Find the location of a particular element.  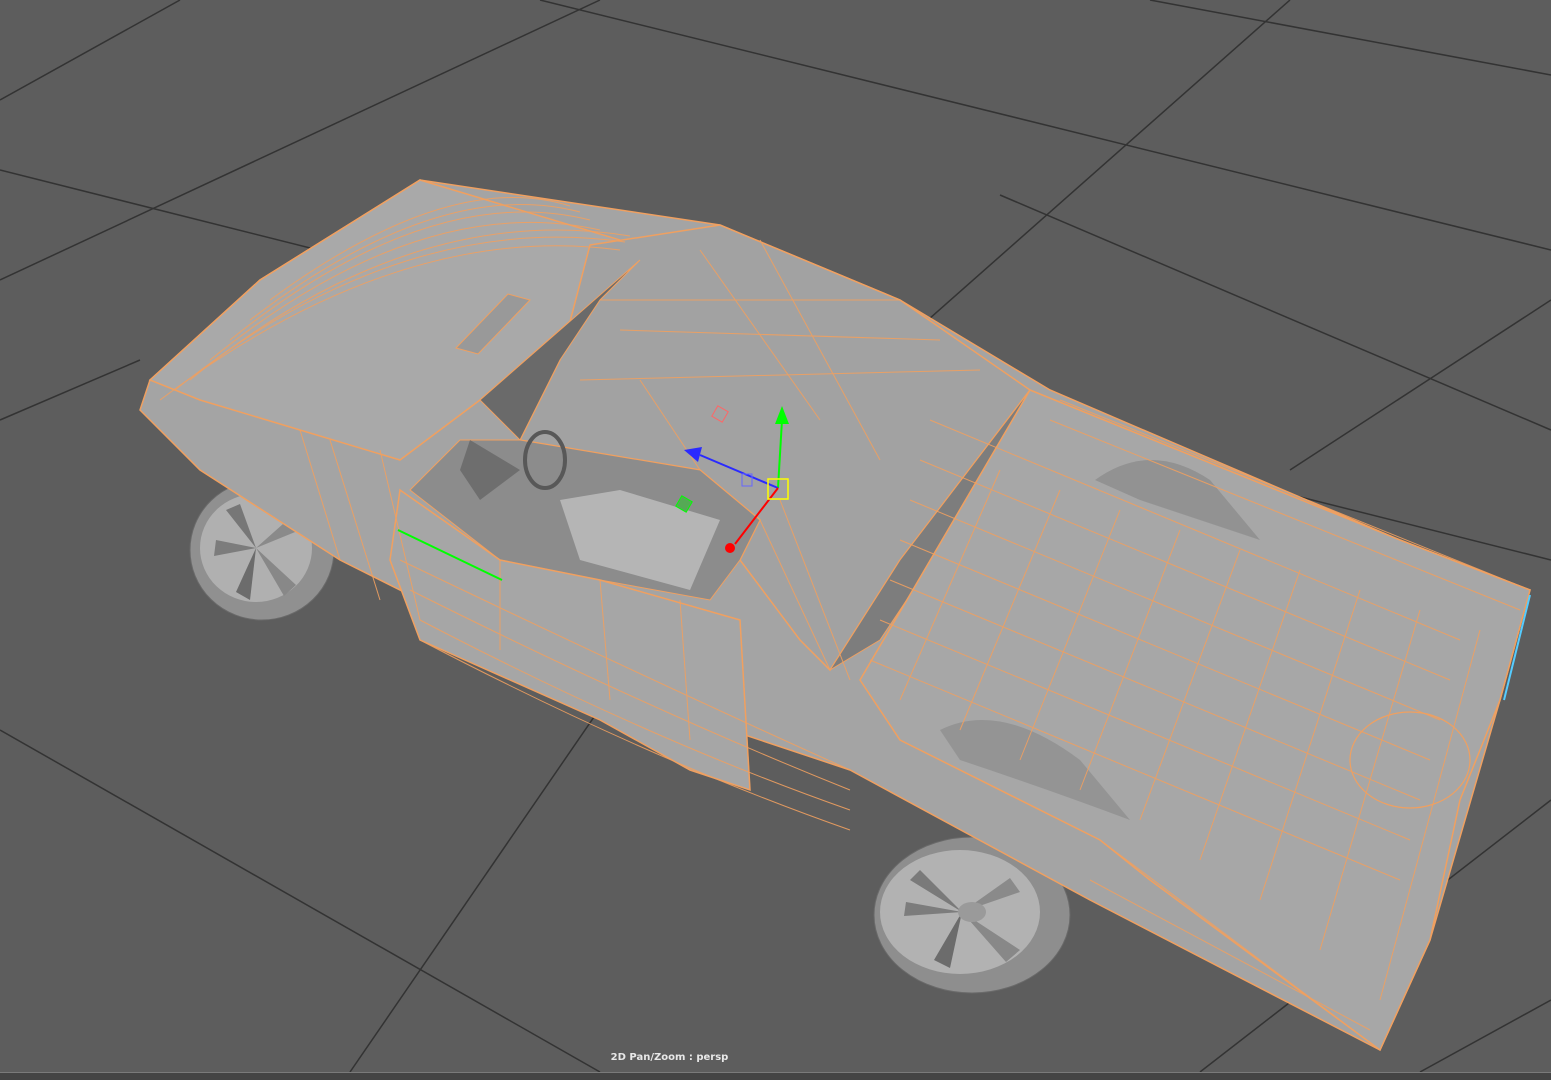

viewport-status-label: 2D Pan/Zoom : persp is located at coordinates (669, 1057).